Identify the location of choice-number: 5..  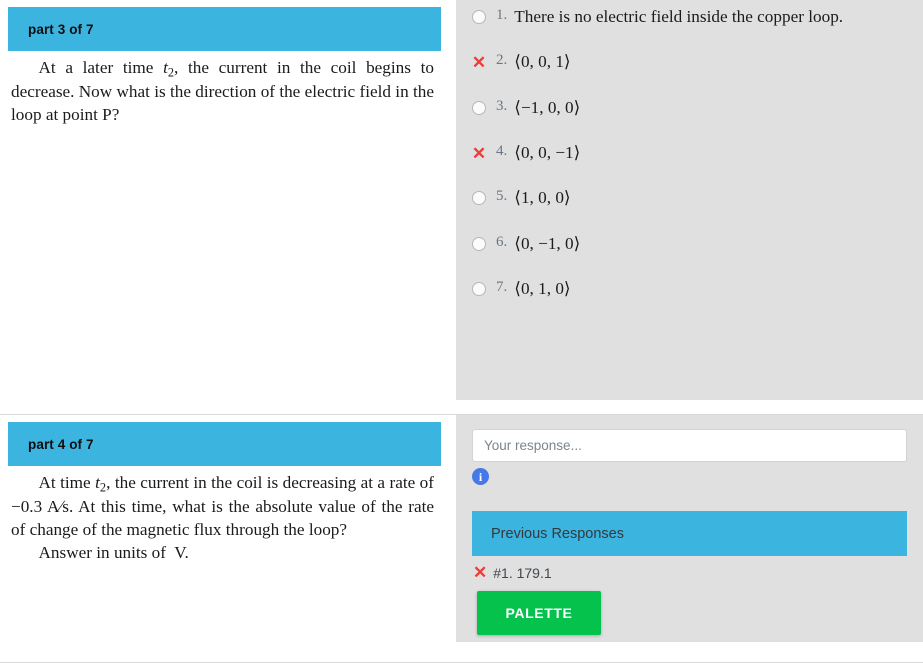
(502, 196).